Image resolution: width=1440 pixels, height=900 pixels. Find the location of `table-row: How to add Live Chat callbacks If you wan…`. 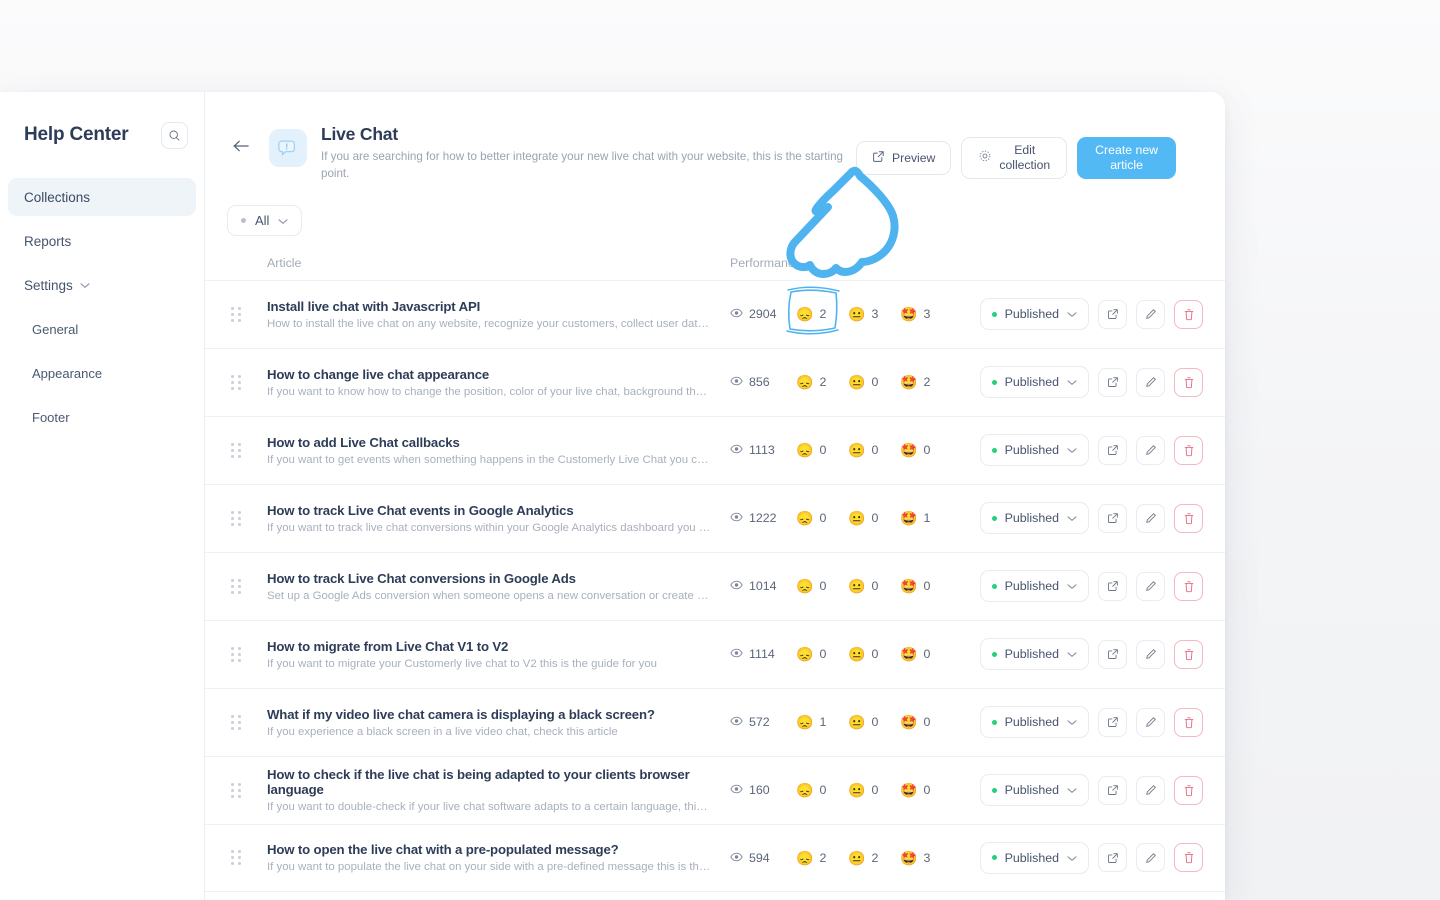

table-row: How to add Live Chat callbacks If you wan… is located at coordinates (715, 449).